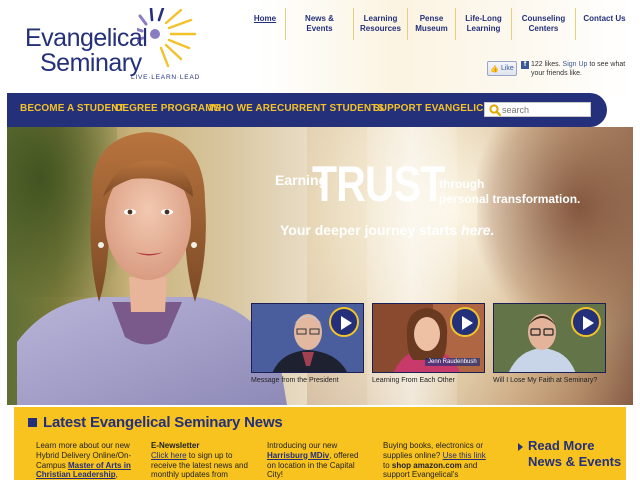 Image resolution: width=640 pixels, height=480 pixels. I want to click on arrow-right-icon, so click(520, 446).